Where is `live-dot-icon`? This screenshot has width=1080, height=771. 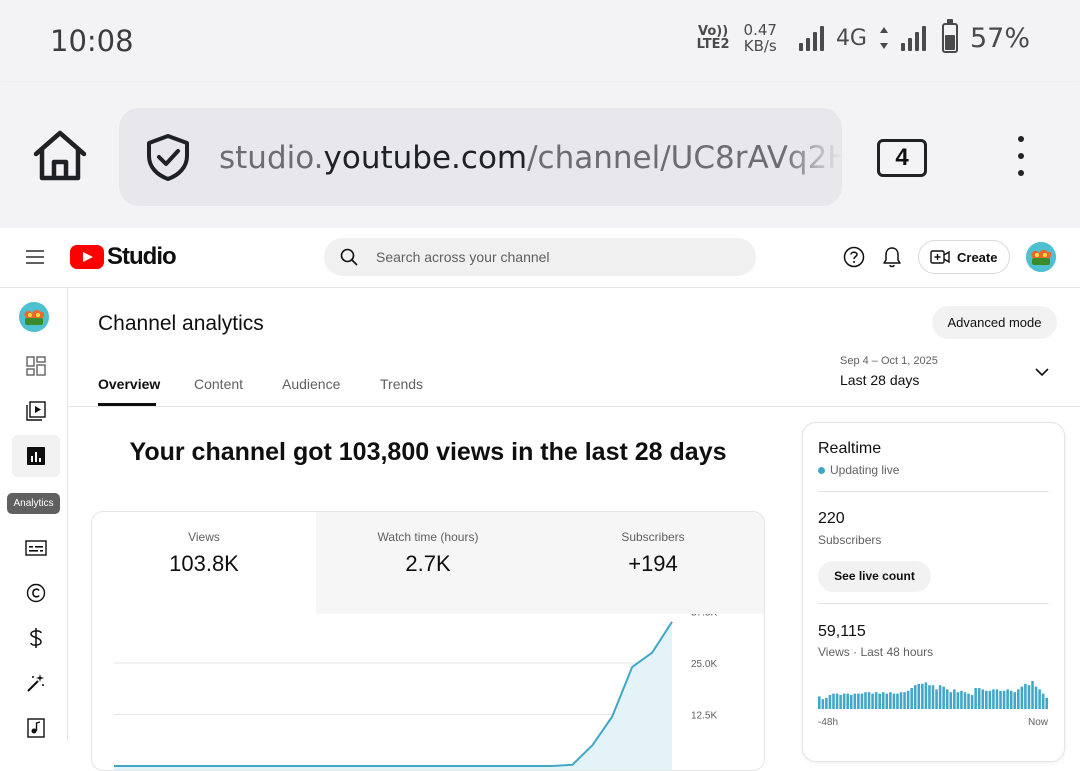
live-dot-icon is located at coordinates (821, 470).